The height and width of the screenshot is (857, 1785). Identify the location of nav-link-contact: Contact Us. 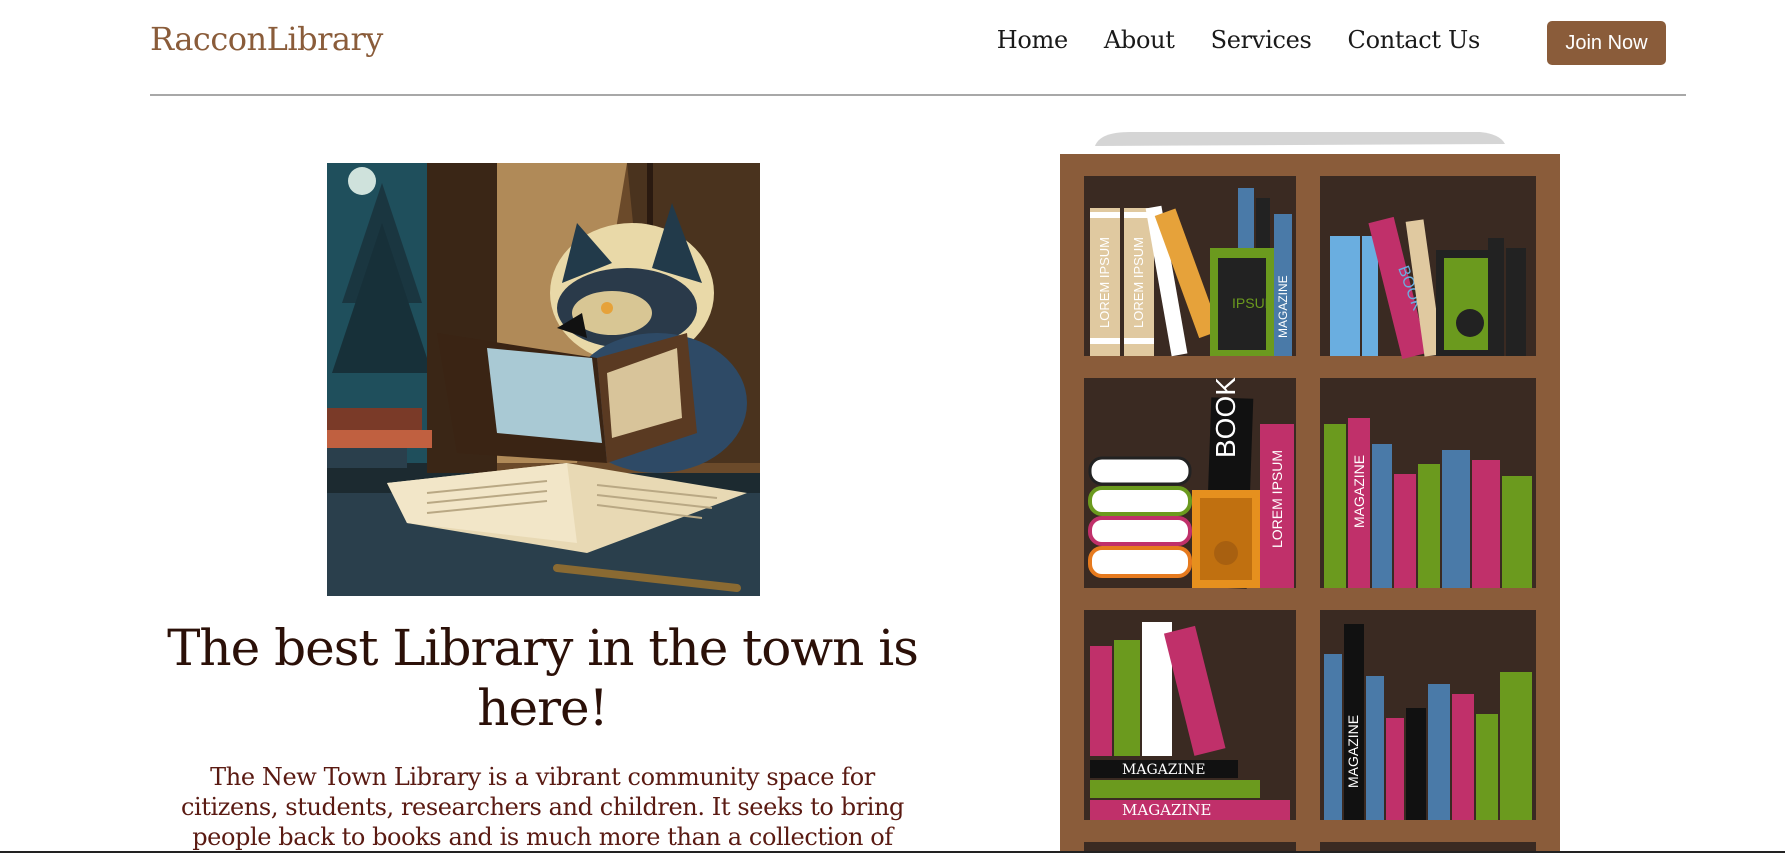
(1414, 40).